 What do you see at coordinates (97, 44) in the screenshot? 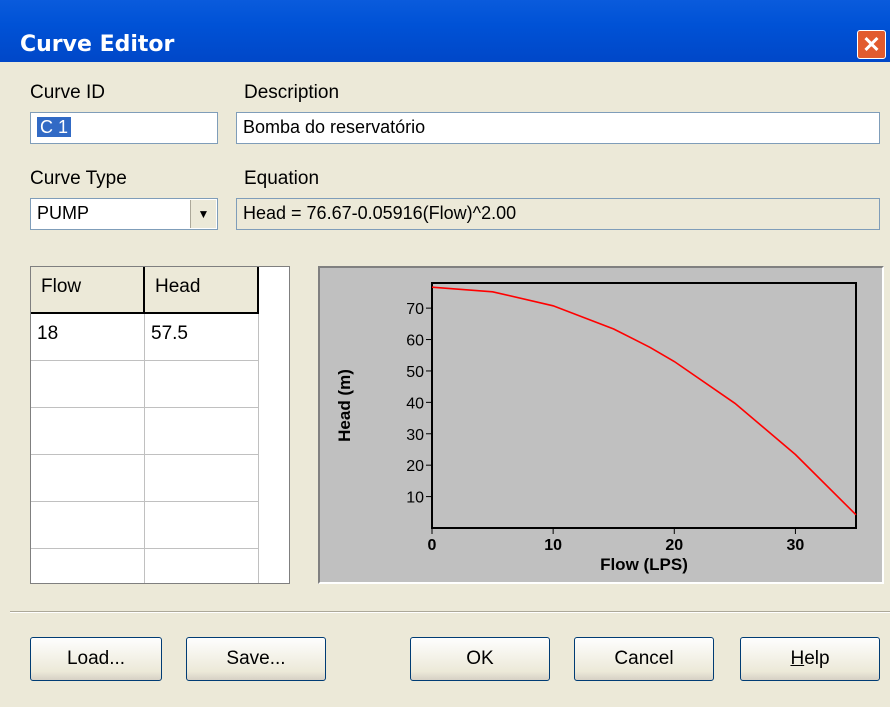
I see `dialog-title: Curve Editor` at bounding box center [97, 44].